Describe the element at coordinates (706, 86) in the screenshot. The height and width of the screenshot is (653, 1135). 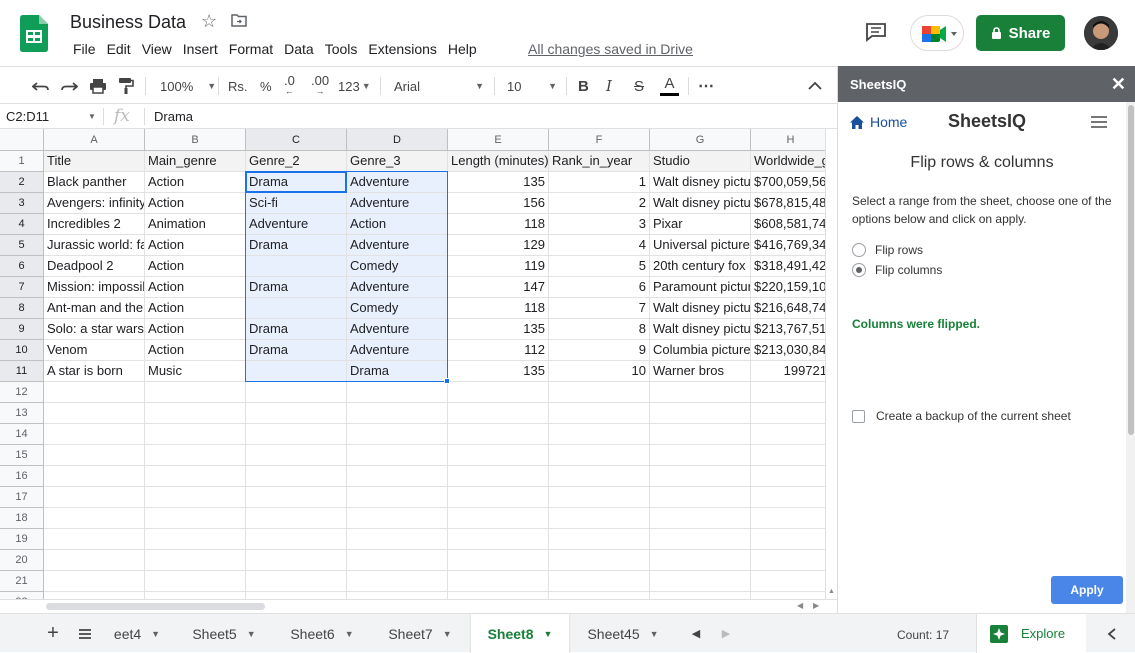
I see `more-options-button: ⋯` at that location.